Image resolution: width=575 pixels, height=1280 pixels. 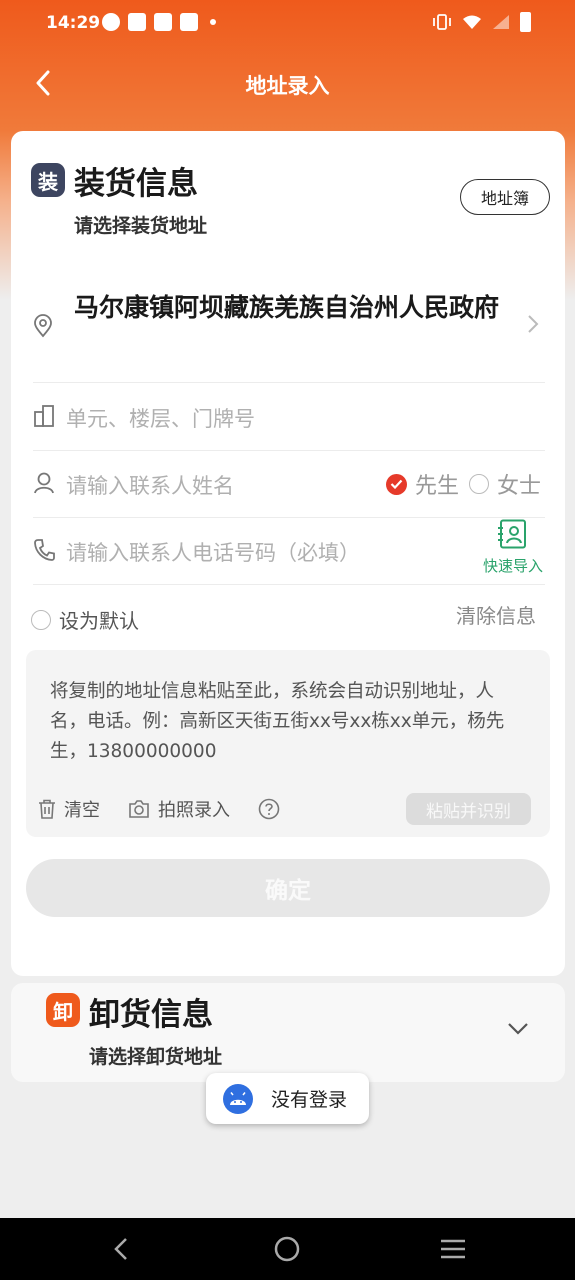 What do you see at coordinates (496, 614) in the screenshot?
I see `clear-info-button: 清除信息` at bounding box center [496, 614].